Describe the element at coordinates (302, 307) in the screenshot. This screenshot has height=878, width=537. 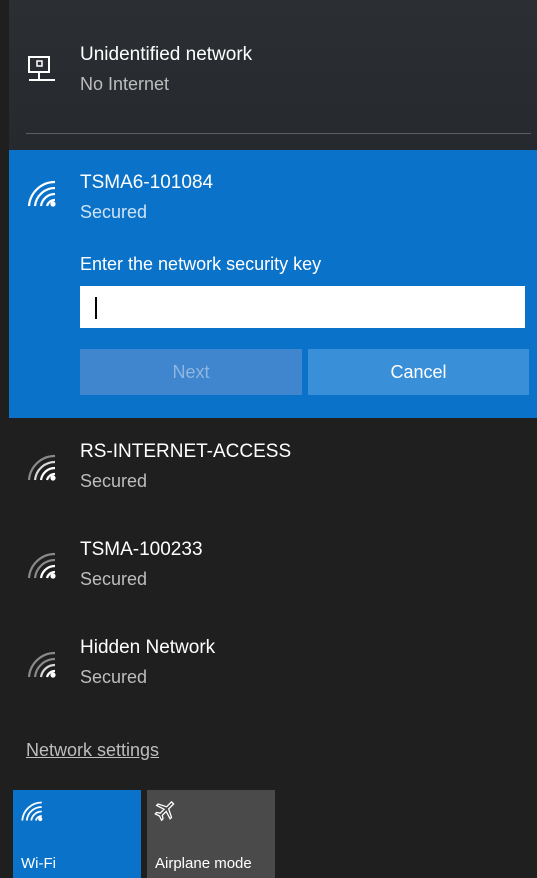
I see `security-key-input` at that location.